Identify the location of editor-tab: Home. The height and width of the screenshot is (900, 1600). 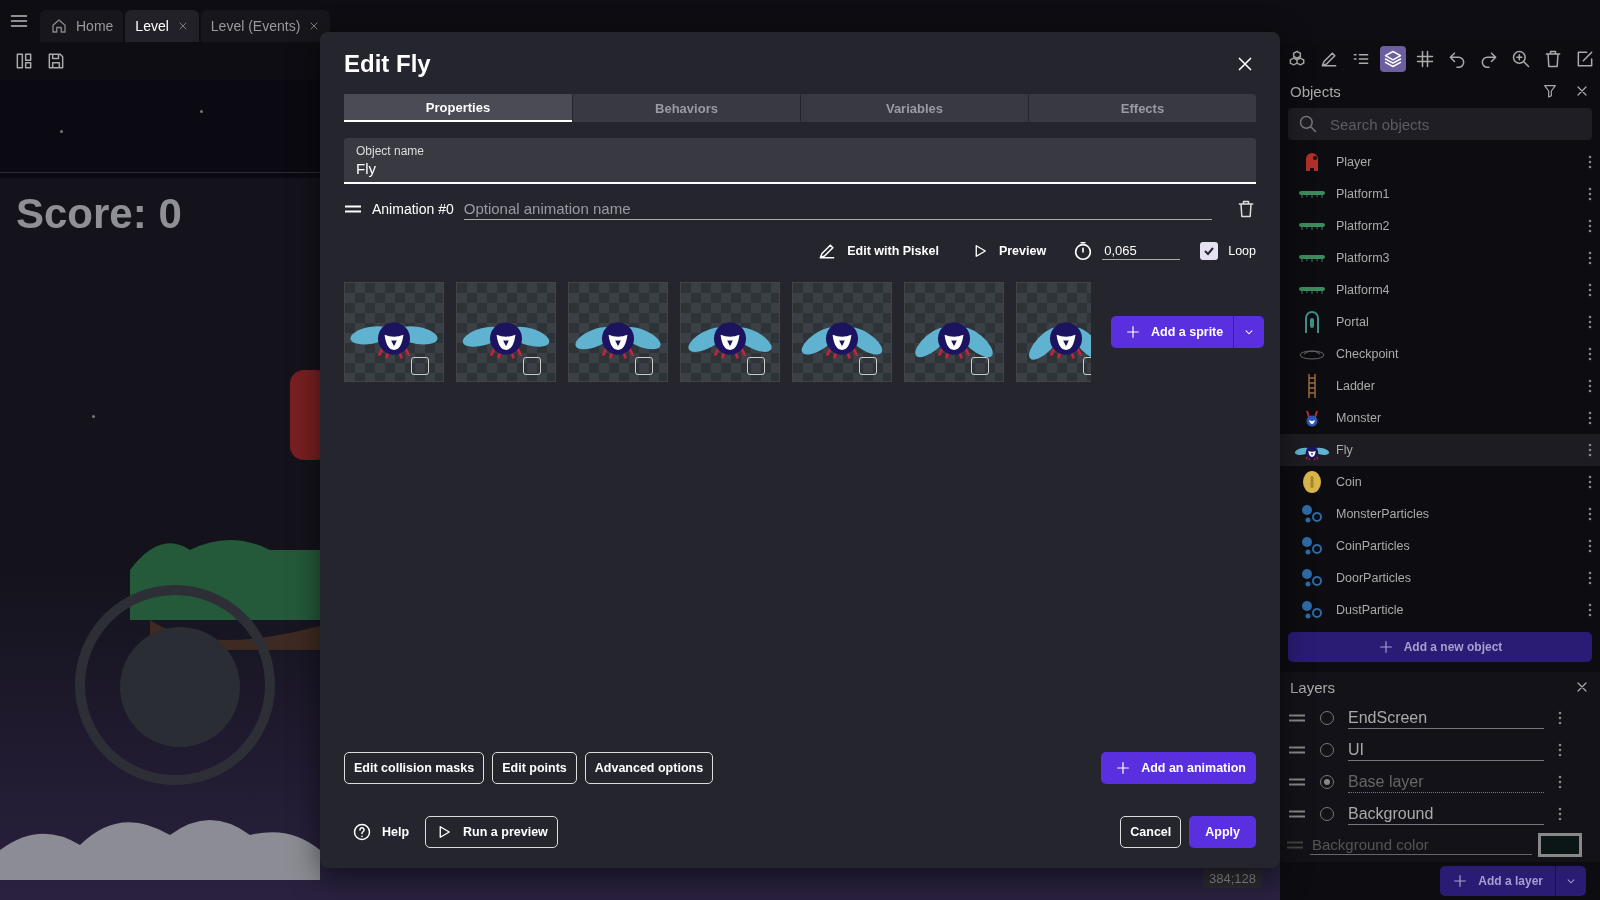
(82, 26).